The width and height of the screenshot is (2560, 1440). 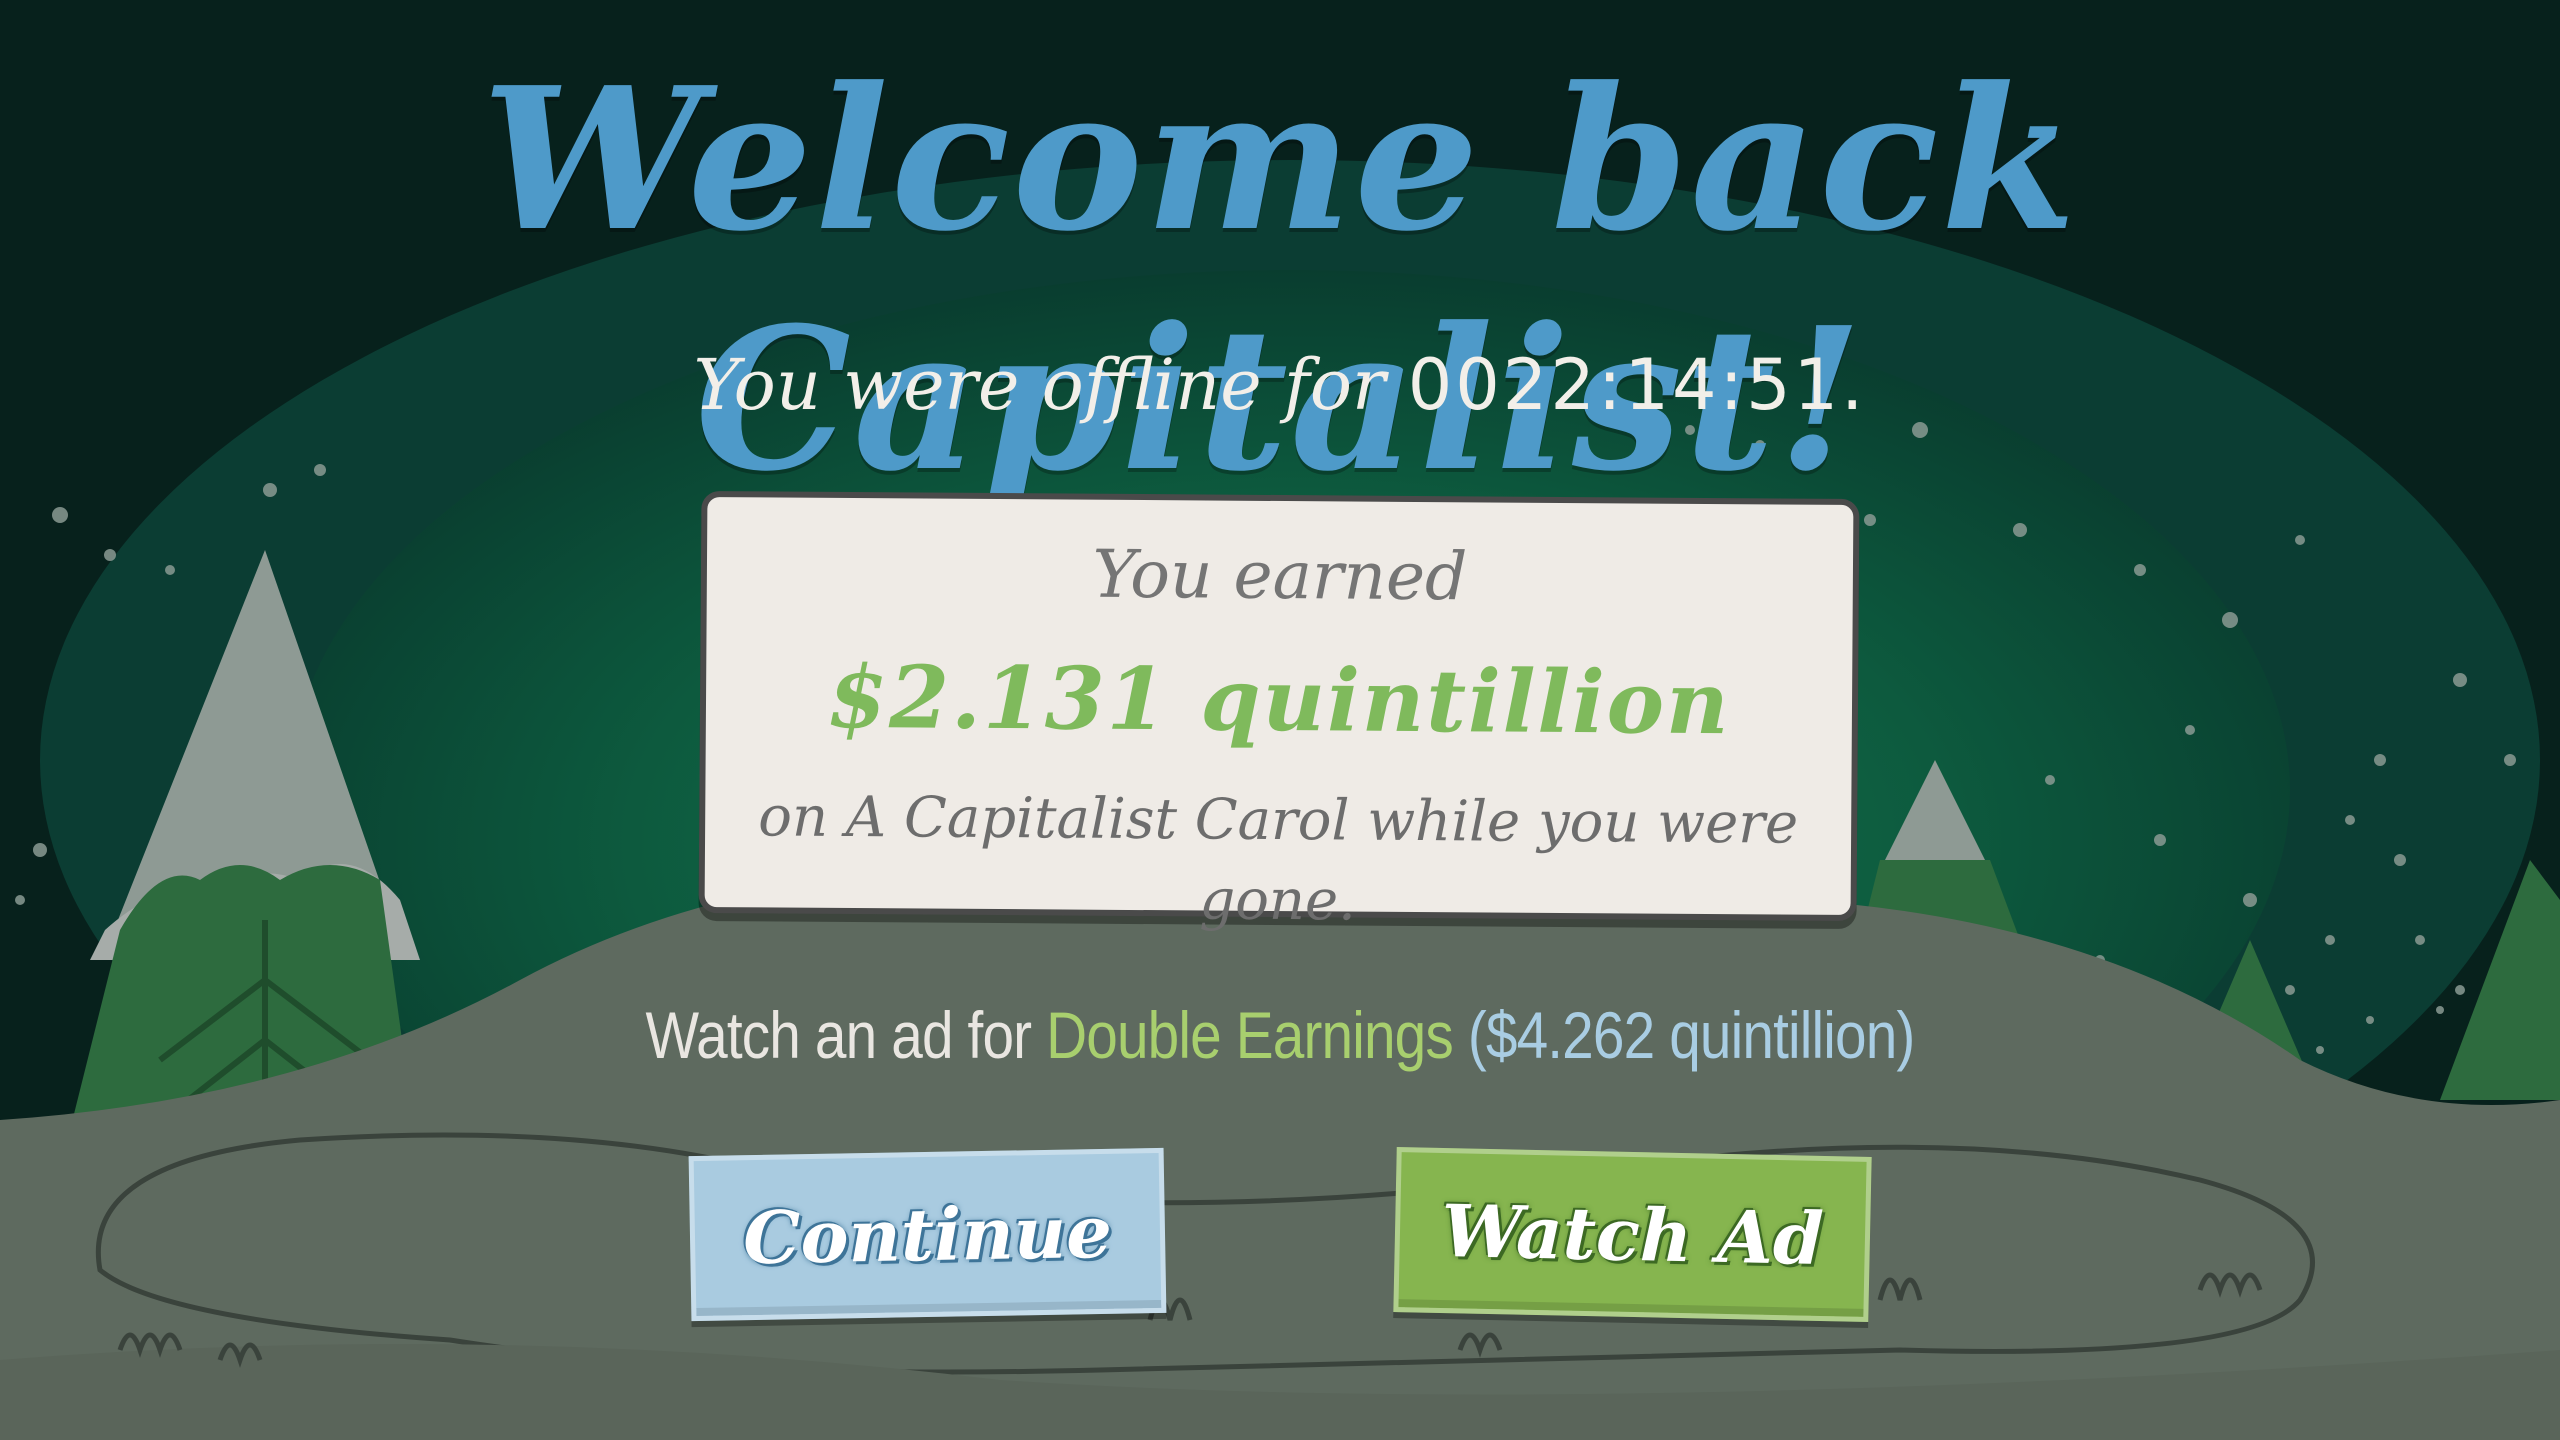 What do you see at coordinates (1280, 575) in the screenshot?
I see `earned-label: You earned` at bounding box center [1280, 575].